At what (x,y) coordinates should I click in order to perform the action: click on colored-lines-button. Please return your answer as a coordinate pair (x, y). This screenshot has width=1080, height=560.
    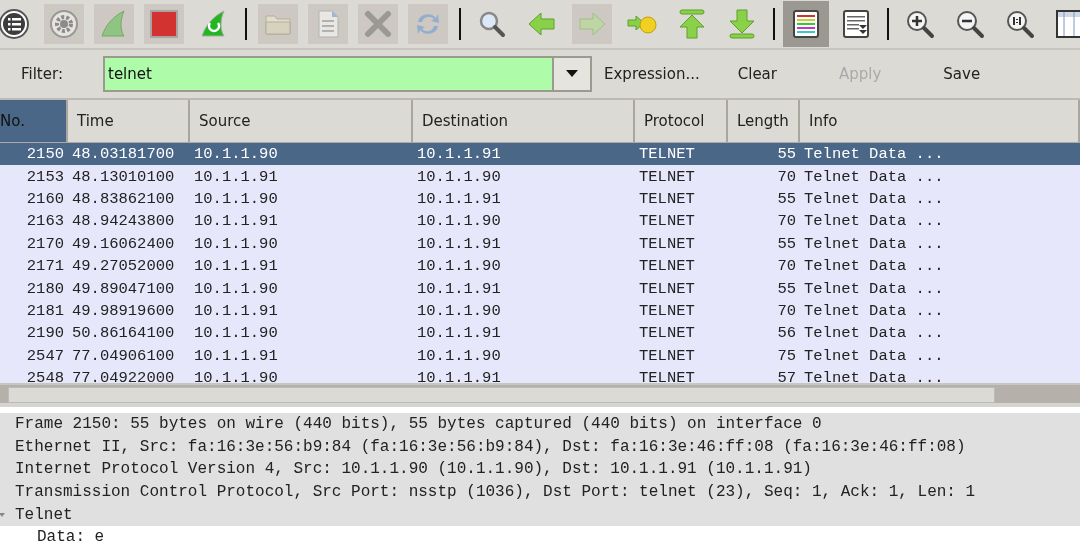
    Looking at the image, I should click on (806, 24).